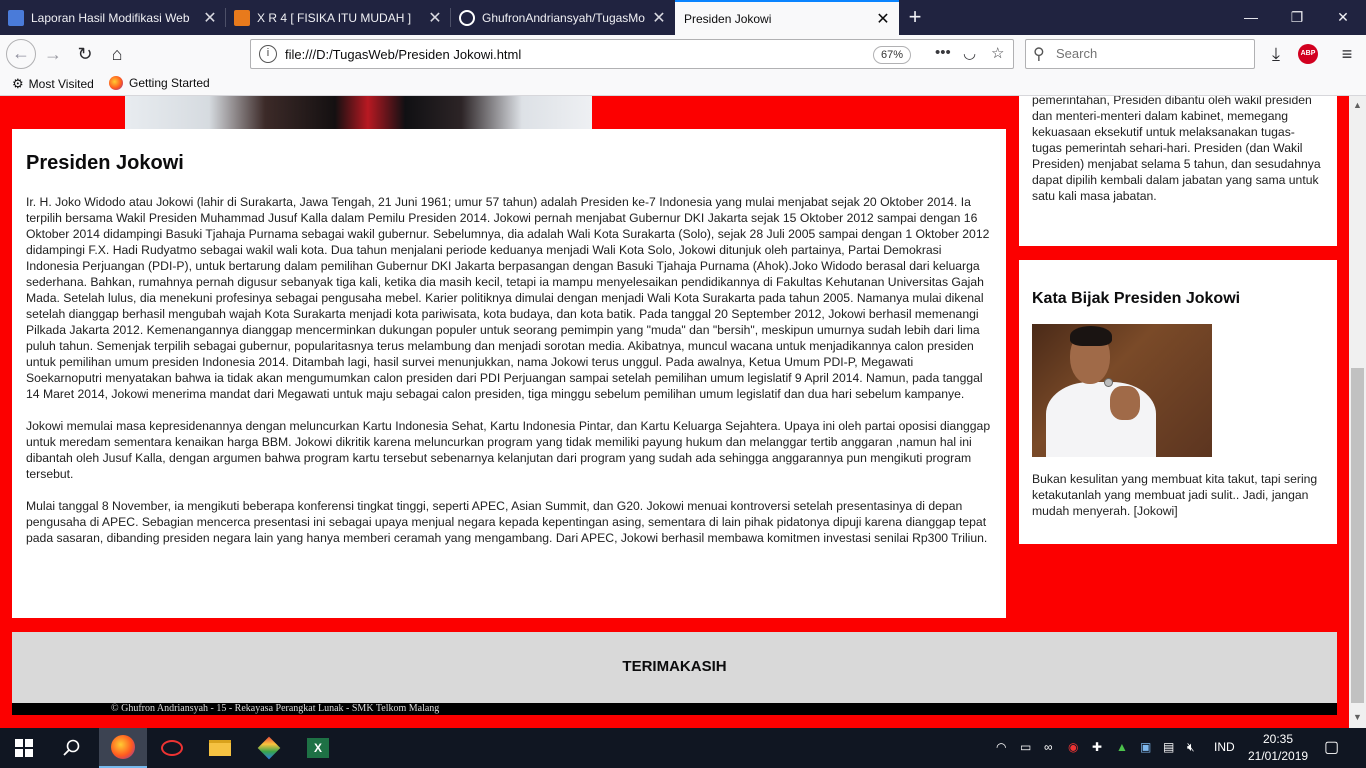 Image resolution: width=1366 pixels, height=768 pixels. I want to click on firefox-taskbar-icon, so click(123, 748).